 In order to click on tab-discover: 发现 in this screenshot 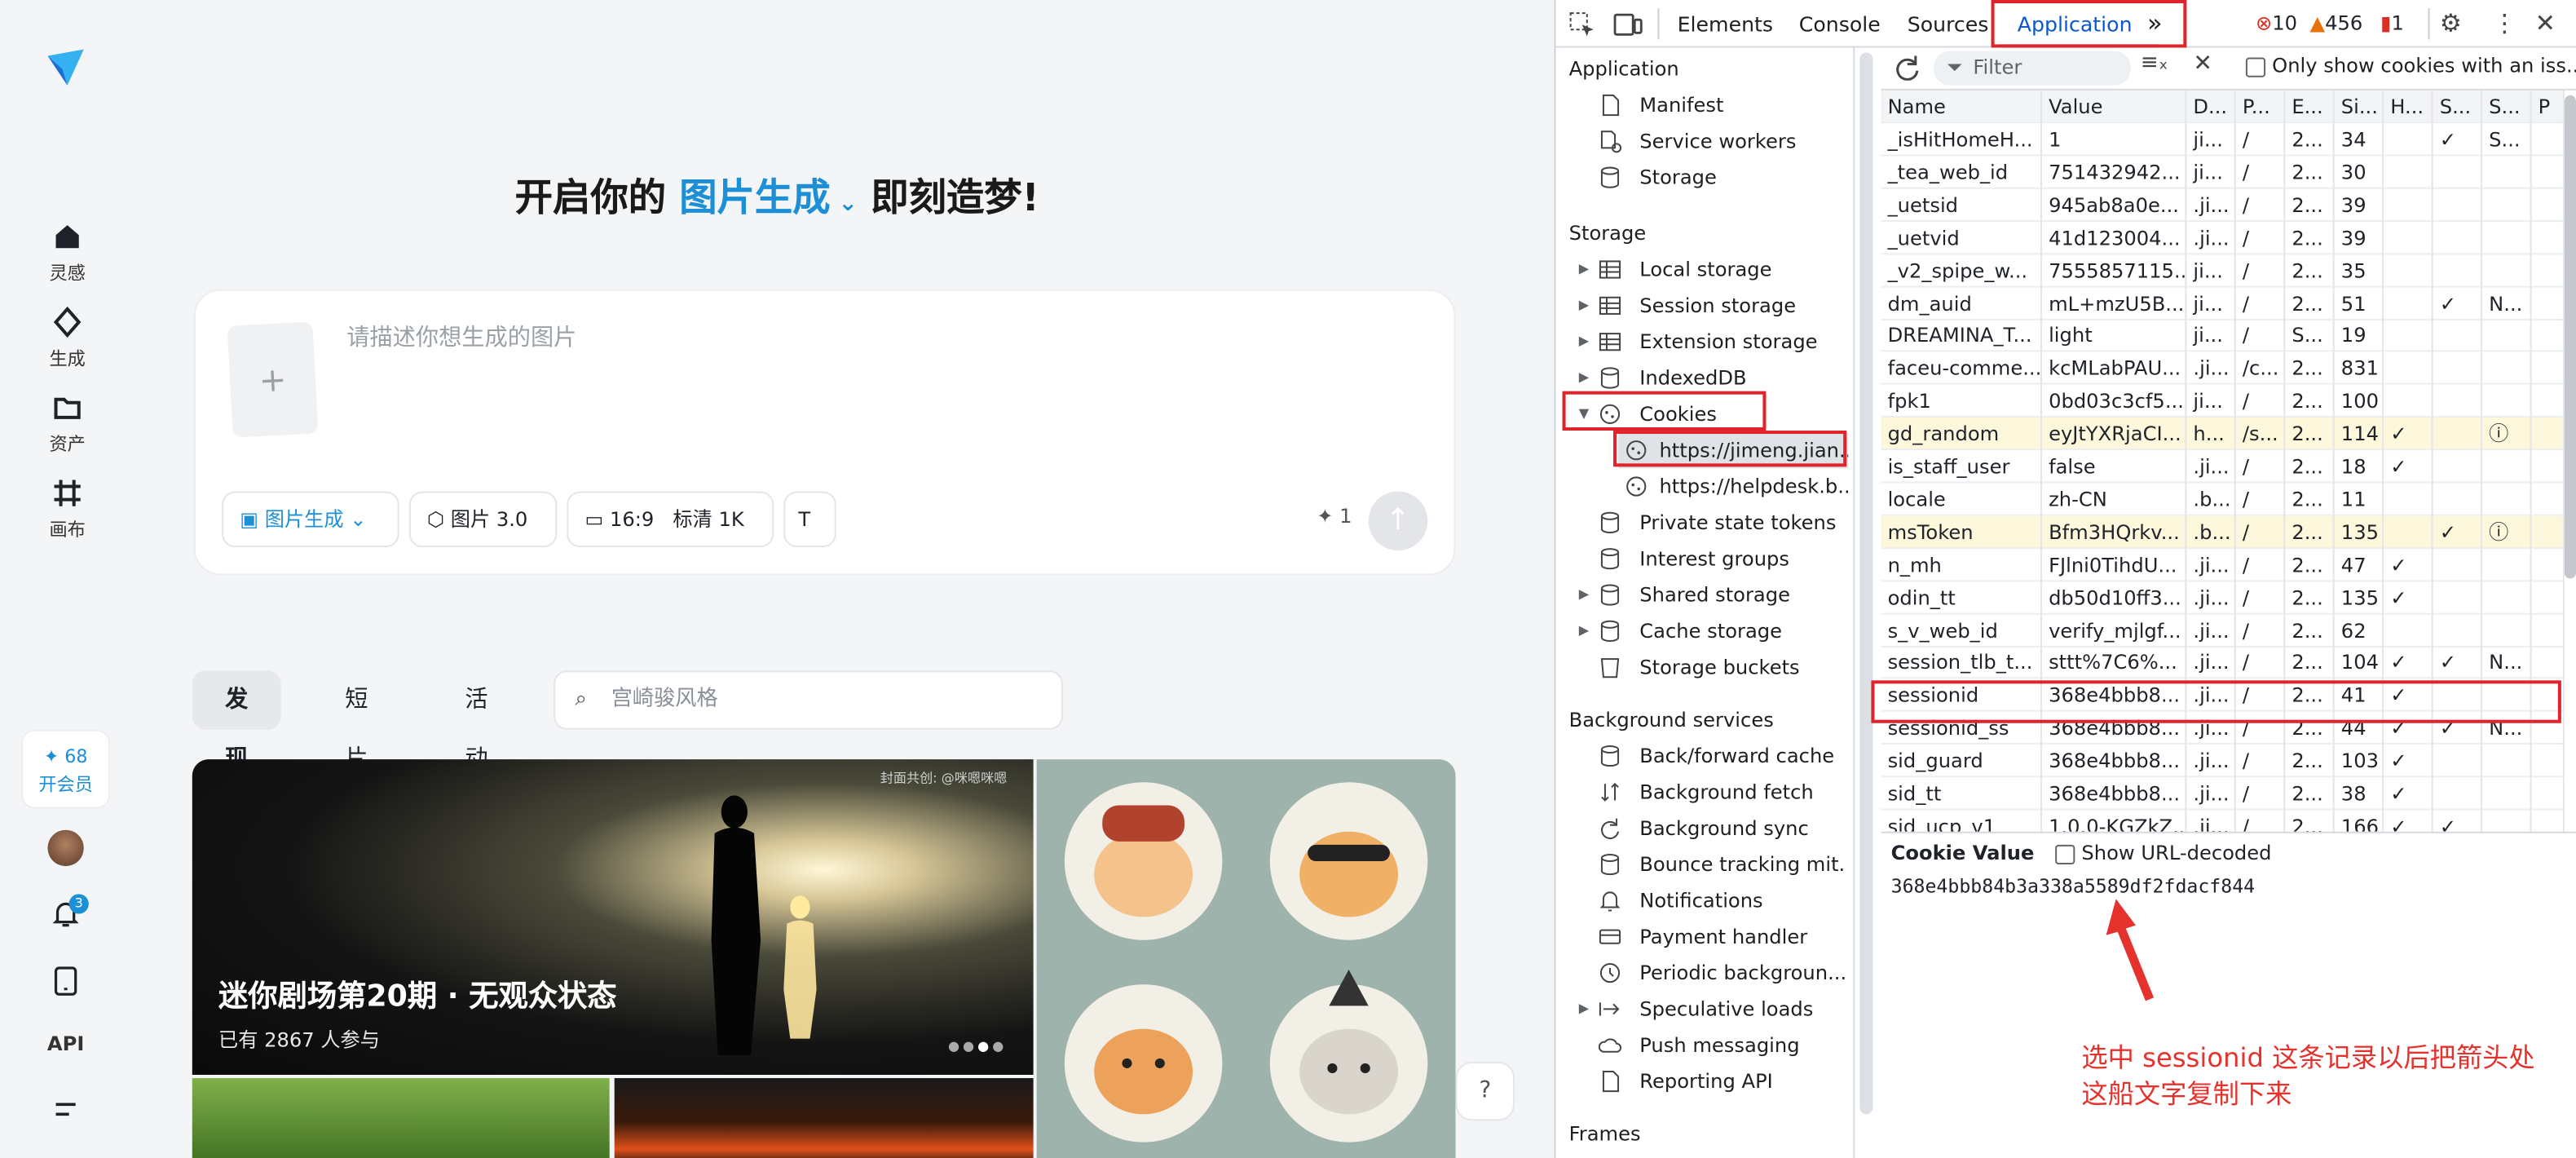, I will do `click(236, 721)`.